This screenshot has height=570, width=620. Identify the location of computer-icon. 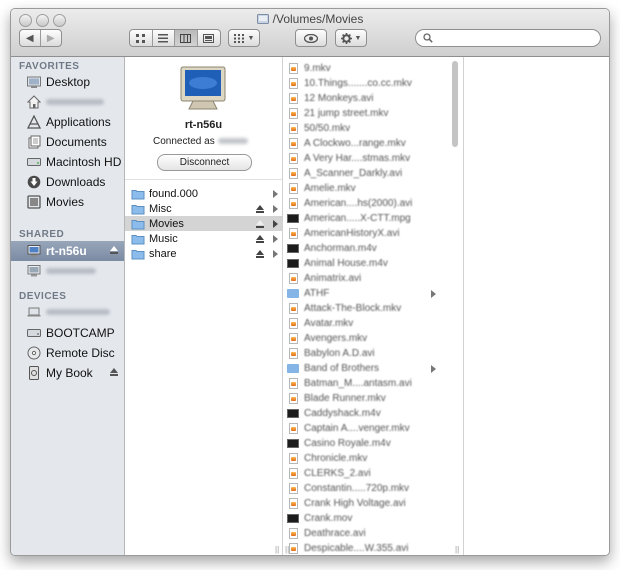
(34, 271).